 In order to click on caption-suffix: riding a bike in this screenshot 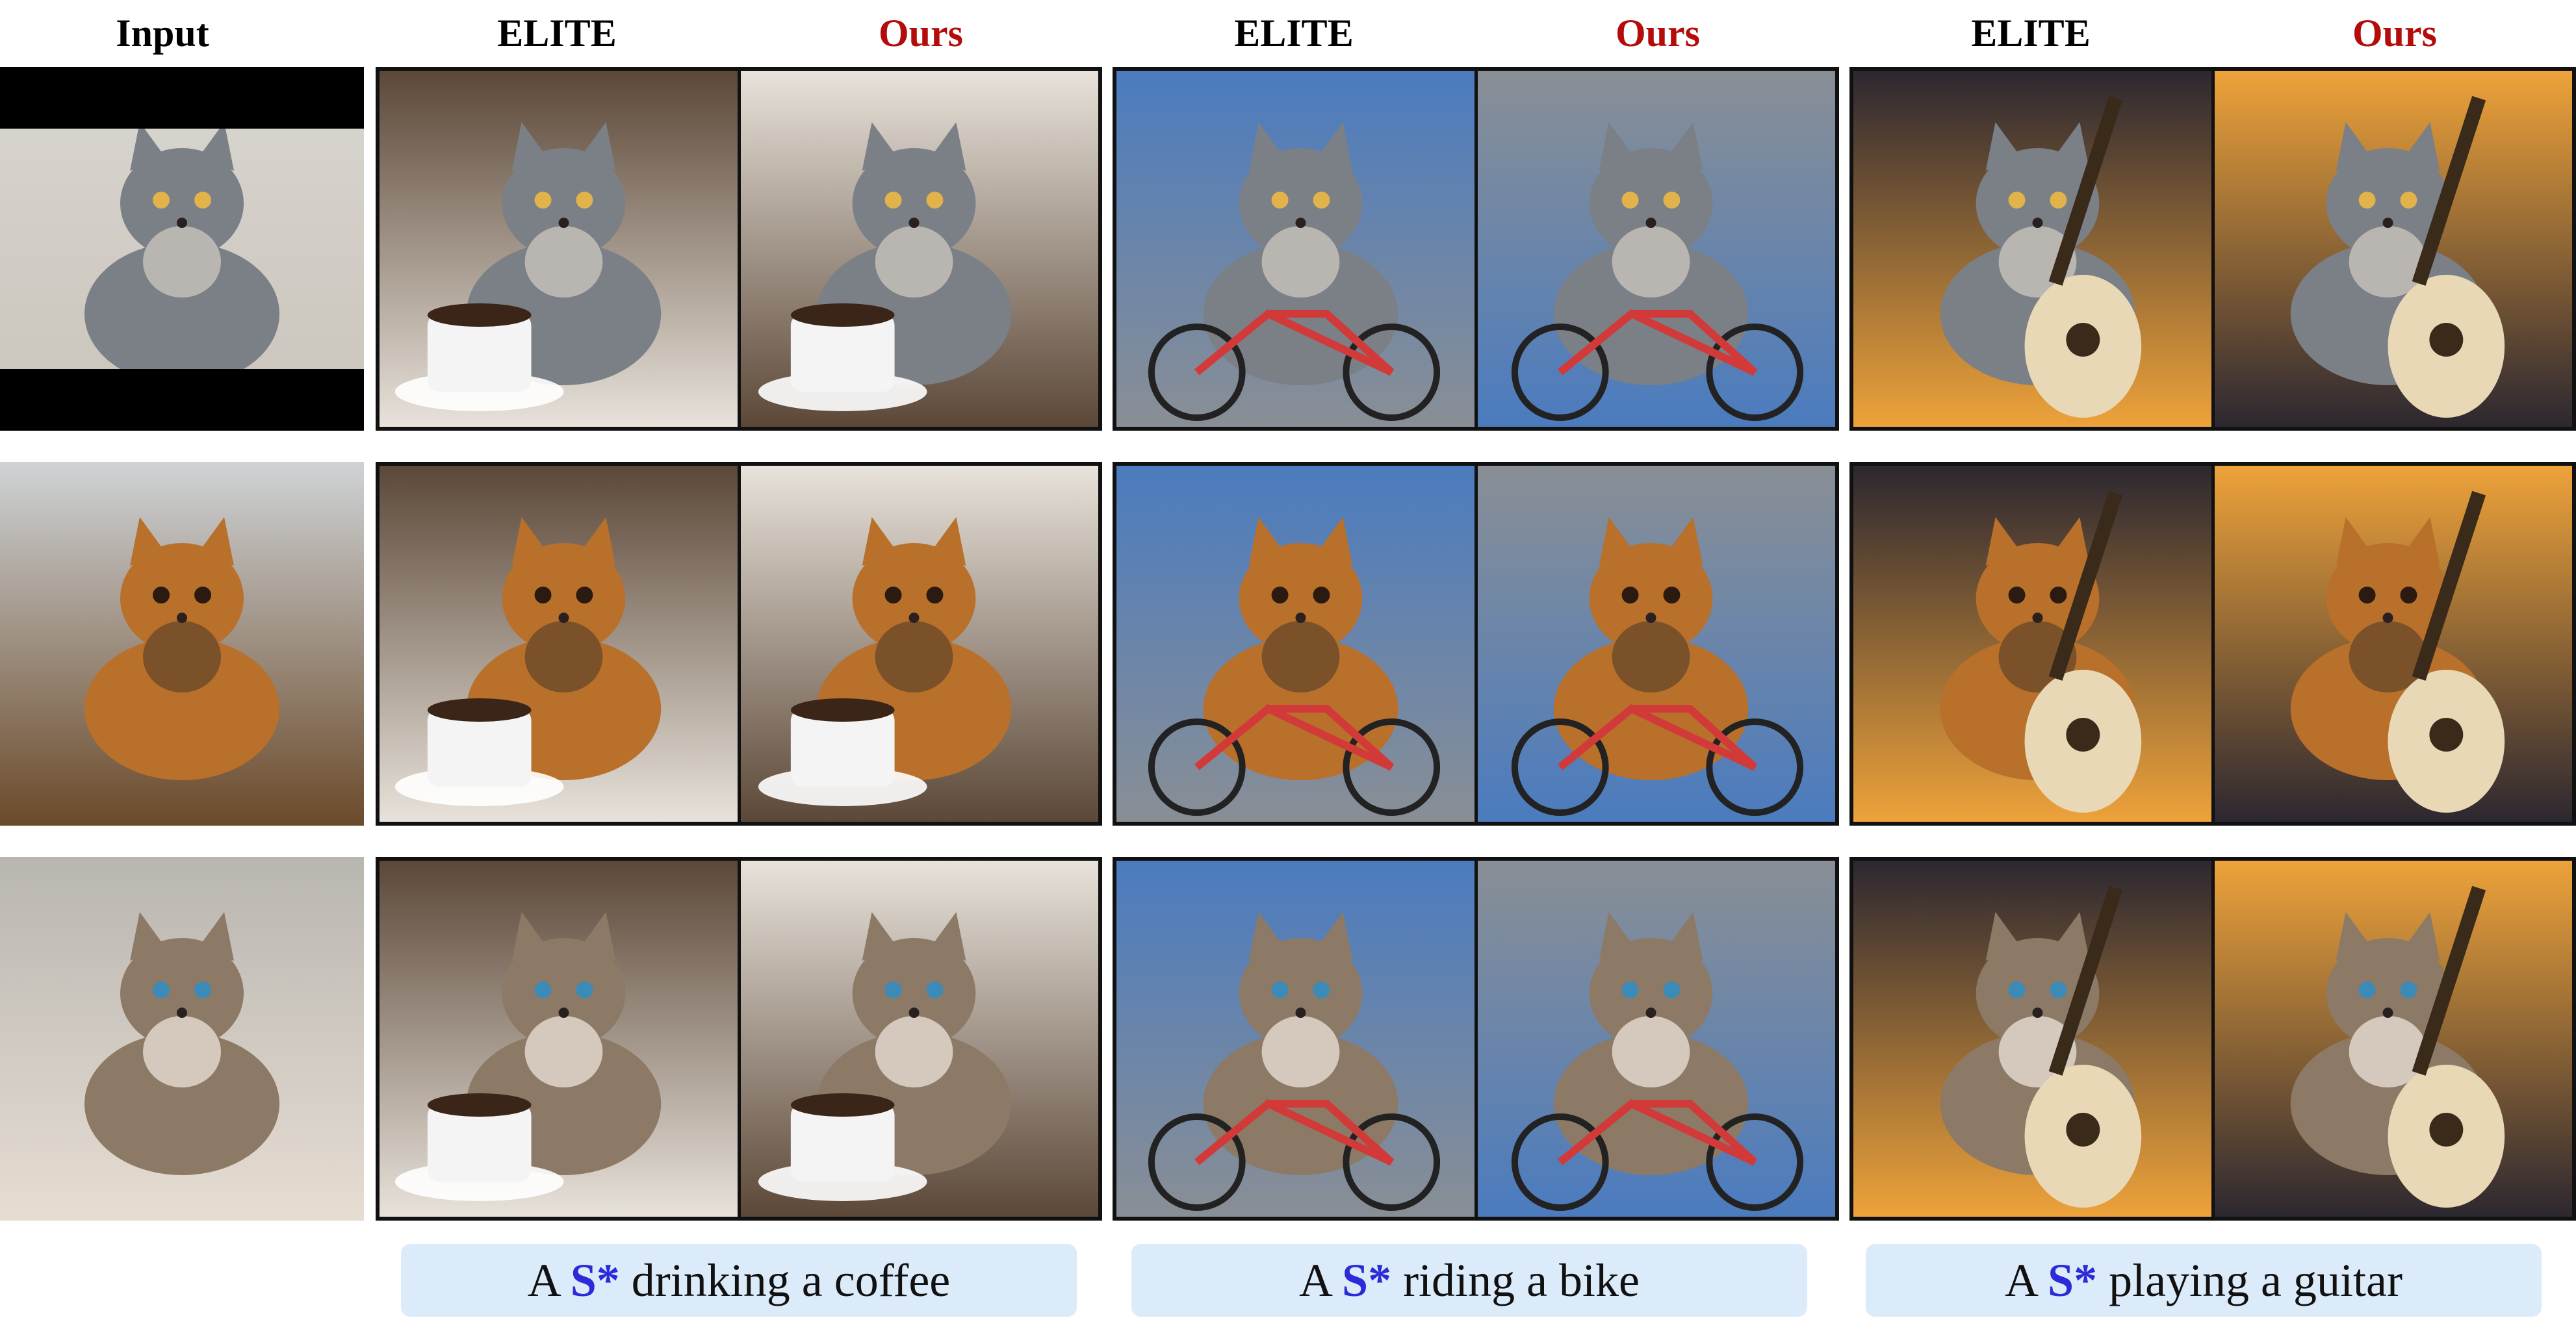, I will do `click(1516, 1280)`.